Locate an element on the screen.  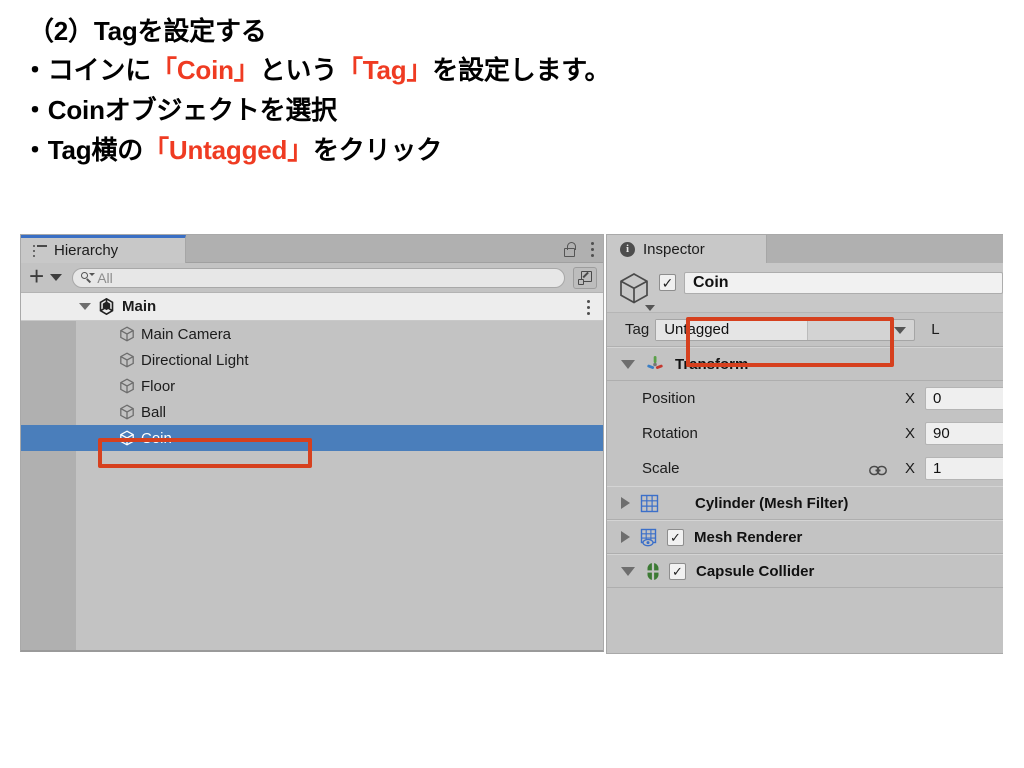
transform-properties: Position X 0 Rotation X 90 Scale X 1 is located at coordinates (805, 433).